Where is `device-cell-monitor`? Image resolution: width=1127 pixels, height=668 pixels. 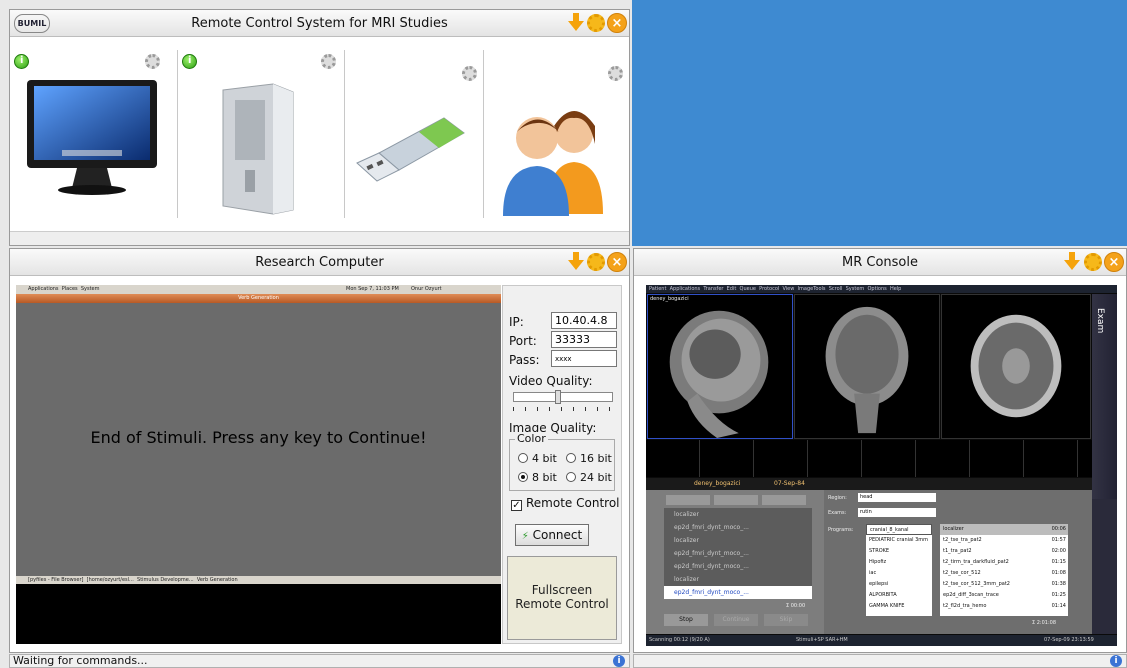
device-cell-monitor is located at coordinates (93, 132).